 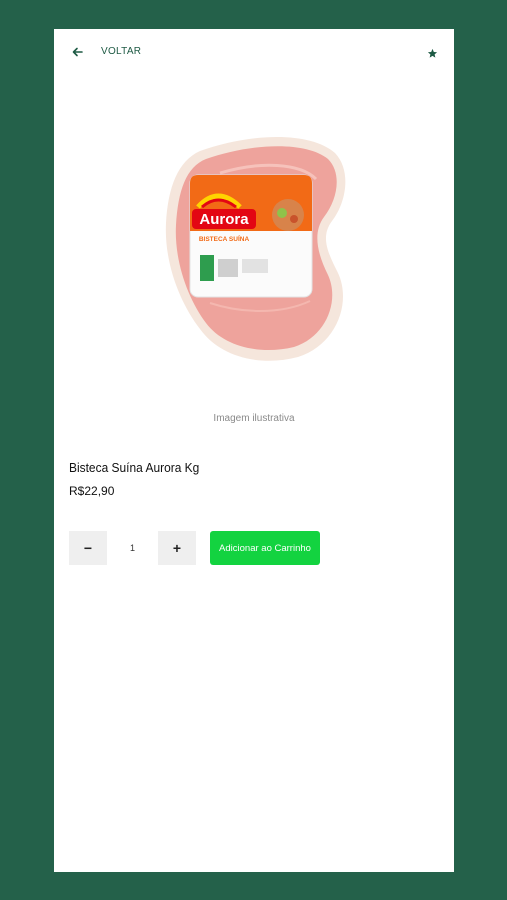 I want to click on brand-text: Aurora, so click(x=224, y=219).